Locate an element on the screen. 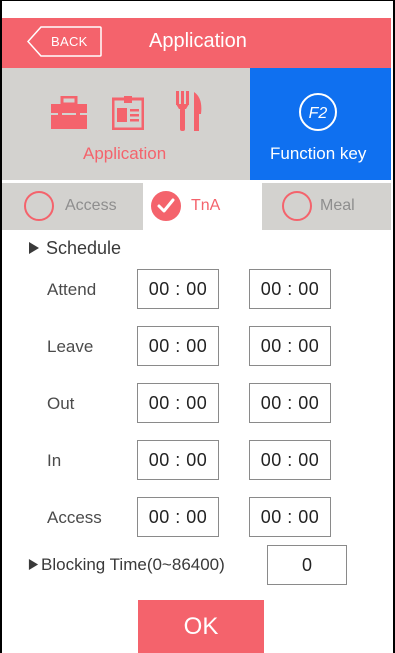 Image resolution: width=395 pixels, height=653 pixels. checkmark-icon is located at coordinates (166, 205).